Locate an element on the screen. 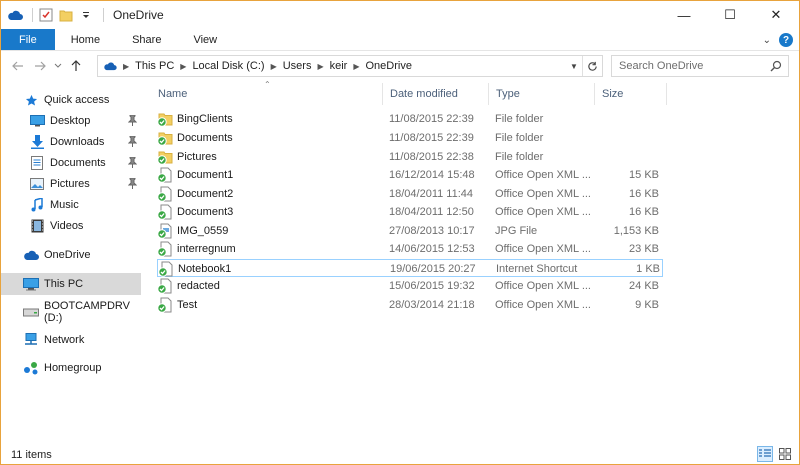 Image resolution: width=800 pixels, height=465 pixels. computer-icon is located at coordinates (31, 284).